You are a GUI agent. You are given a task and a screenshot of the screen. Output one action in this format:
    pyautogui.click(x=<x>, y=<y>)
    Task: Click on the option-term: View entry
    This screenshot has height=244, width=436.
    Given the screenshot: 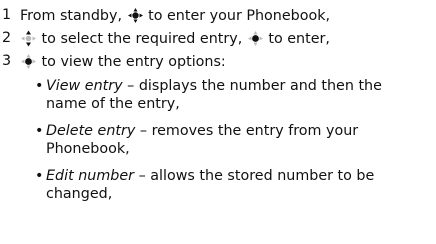 What is the action you would take?
    pyautogui.click(x=84, y=86)
    